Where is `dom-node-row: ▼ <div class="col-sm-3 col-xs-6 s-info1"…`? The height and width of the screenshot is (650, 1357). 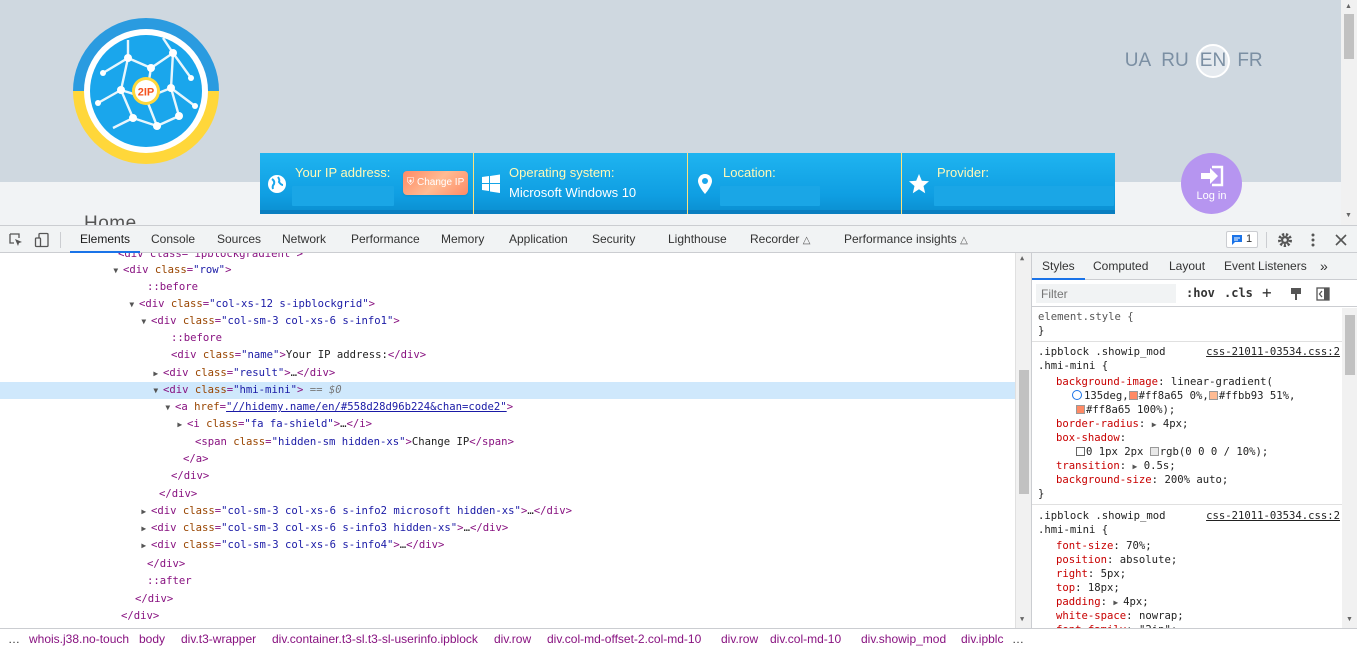 dom-node-row: ▼ <div class="col-sm-3 col-xs-6 s-info1"… is located at coordinates (507, 321).